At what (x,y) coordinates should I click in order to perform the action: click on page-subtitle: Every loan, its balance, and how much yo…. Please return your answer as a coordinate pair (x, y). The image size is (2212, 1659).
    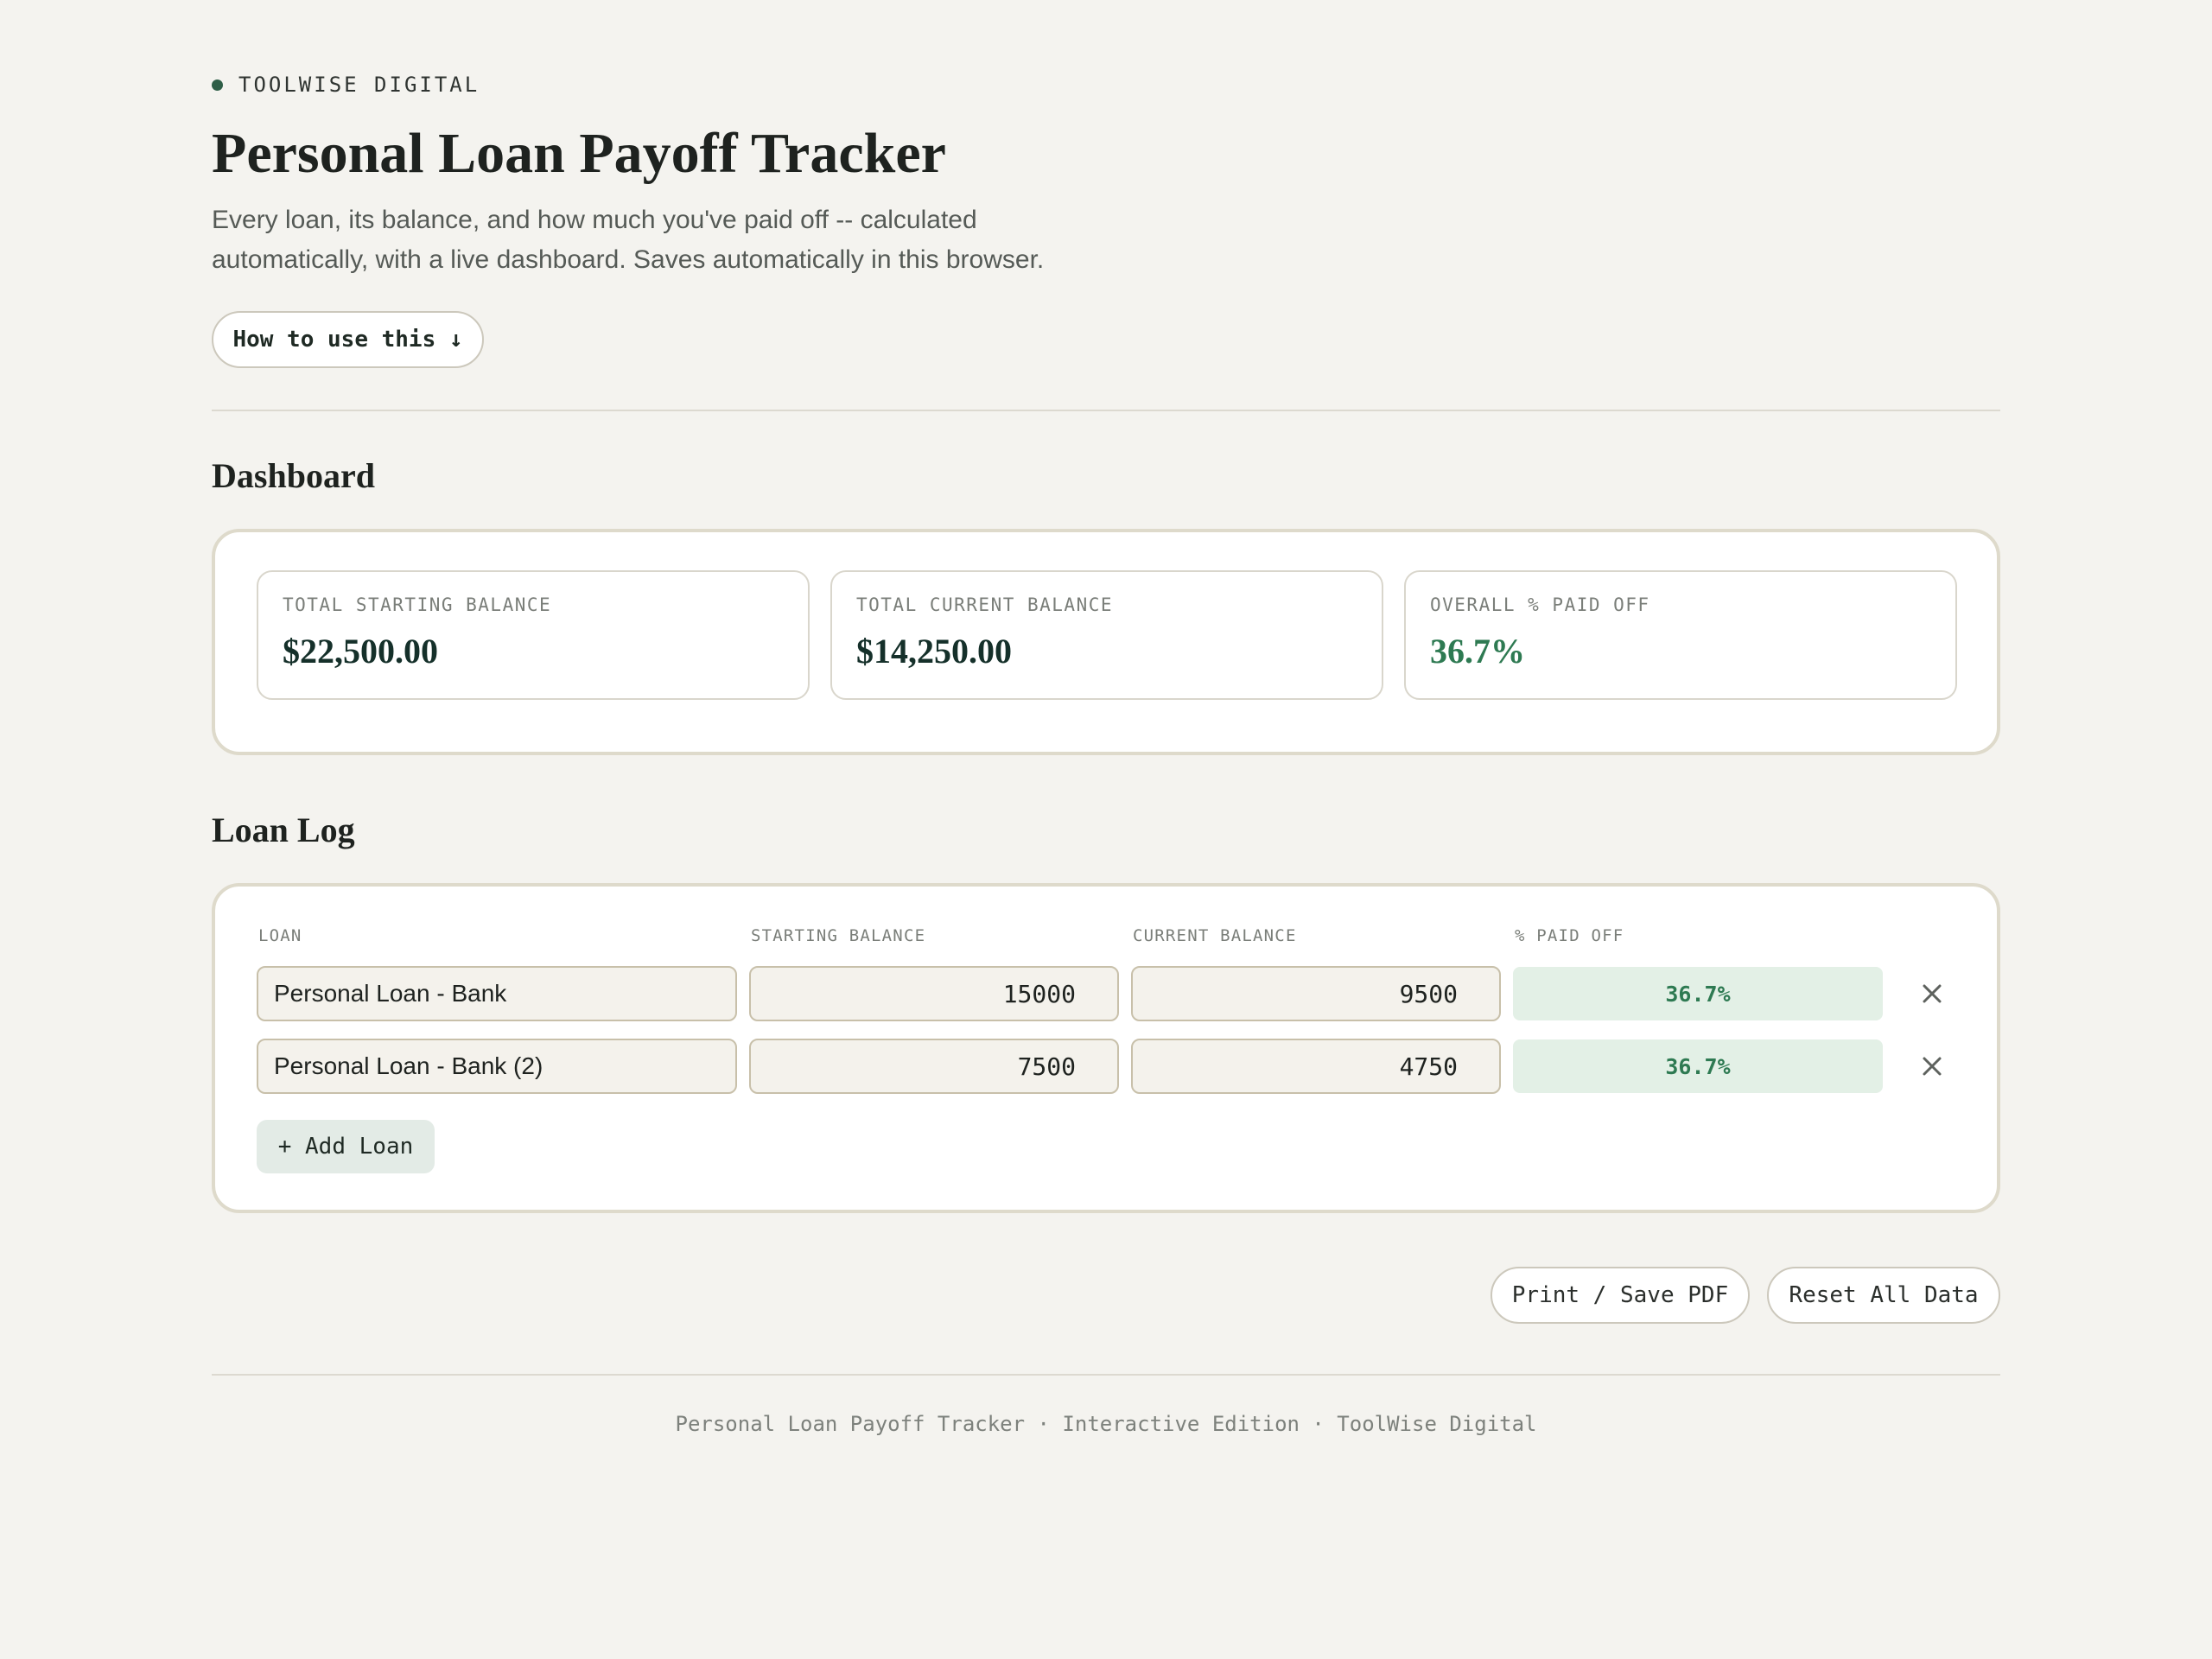
    Looking at the image, I should click on (628, 240).